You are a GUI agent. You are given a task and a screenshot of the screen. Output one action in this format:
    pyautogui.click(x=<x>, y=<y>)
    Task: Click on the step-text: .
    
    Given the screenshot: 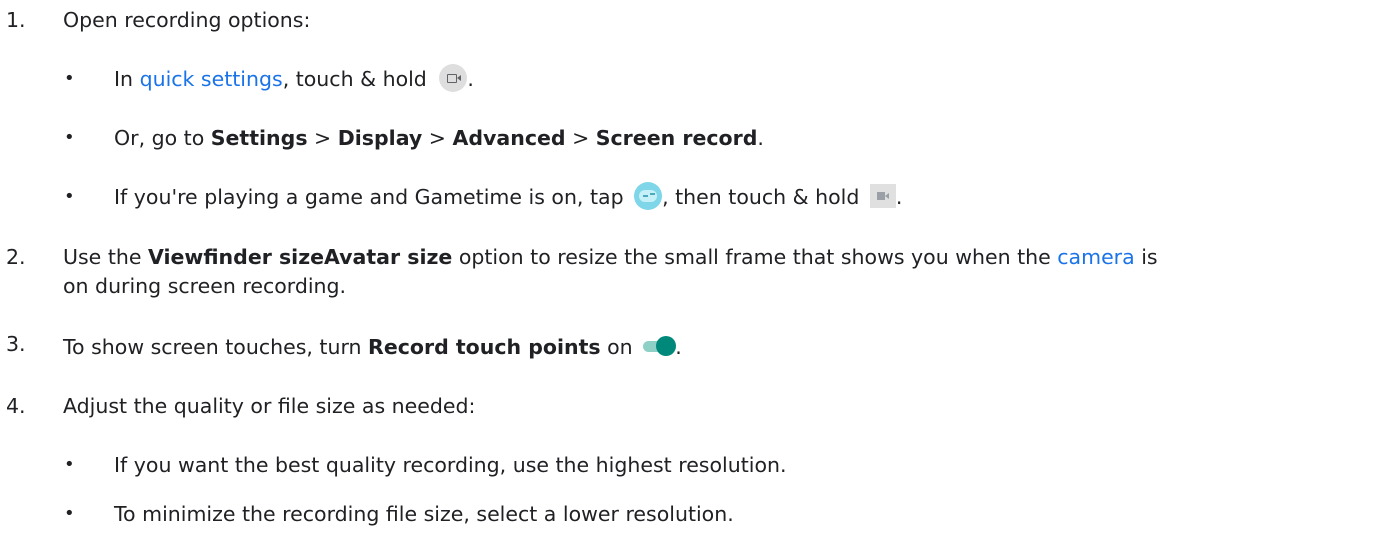 What is the action you would take?
    pyautogui.click(x=678, y=347)
    